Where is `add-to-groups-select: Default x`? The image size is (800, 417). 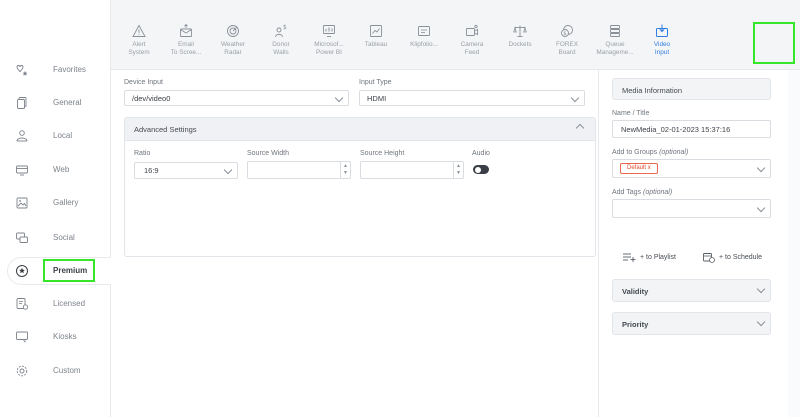 add-to-groups-select: Default x is located at coordinates (691, 168).